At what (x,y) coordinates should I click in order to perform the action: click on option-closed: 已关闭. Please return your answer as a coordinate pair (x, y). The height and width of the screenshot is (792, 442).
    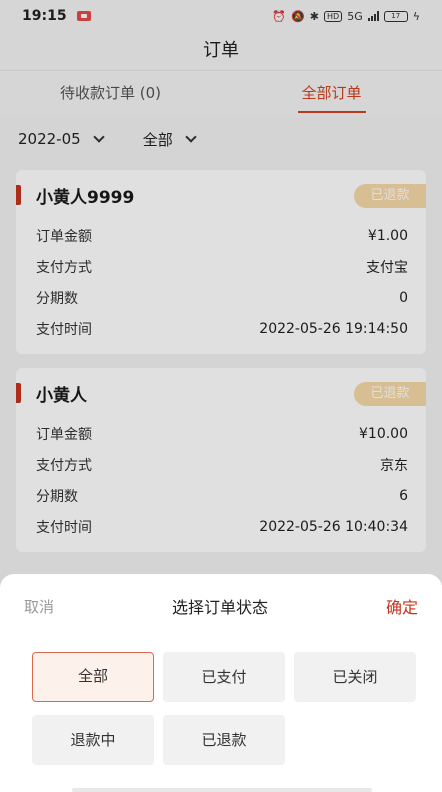
    Looking at the image, I should click on (355, 677).